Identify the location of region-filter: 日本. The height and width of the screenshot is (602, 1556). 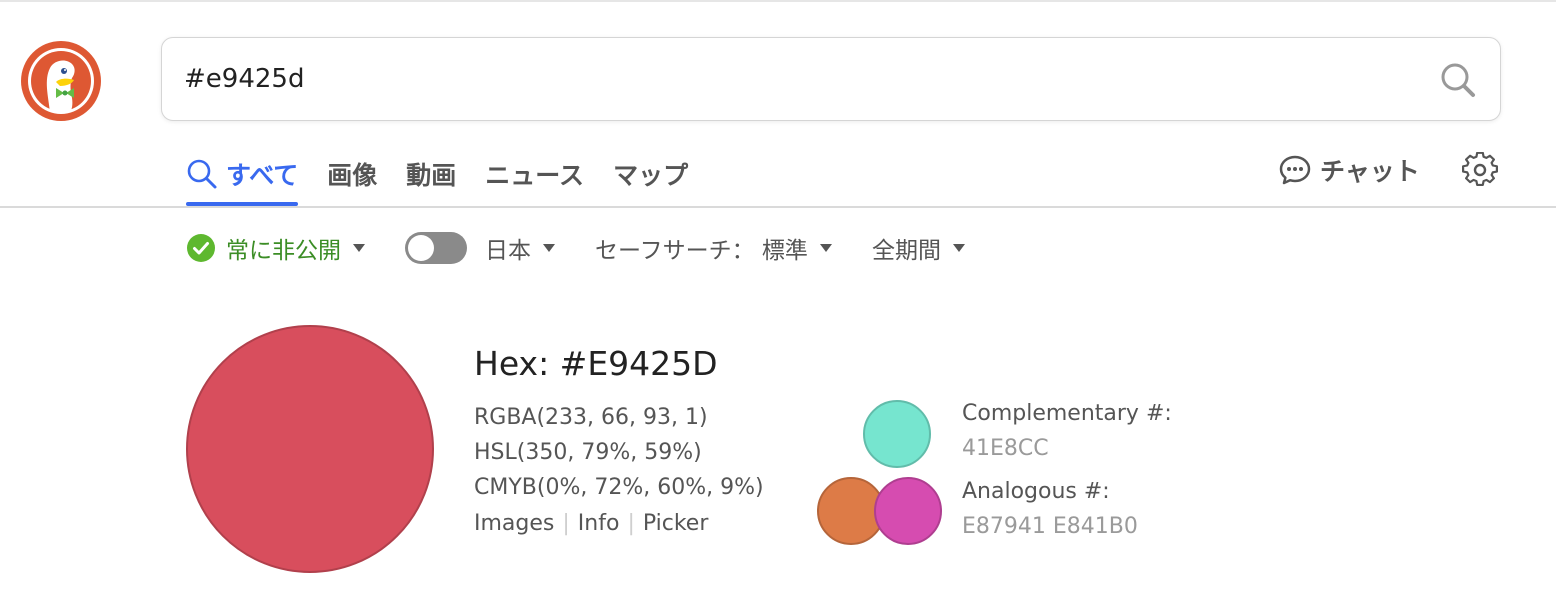
(480, 248).